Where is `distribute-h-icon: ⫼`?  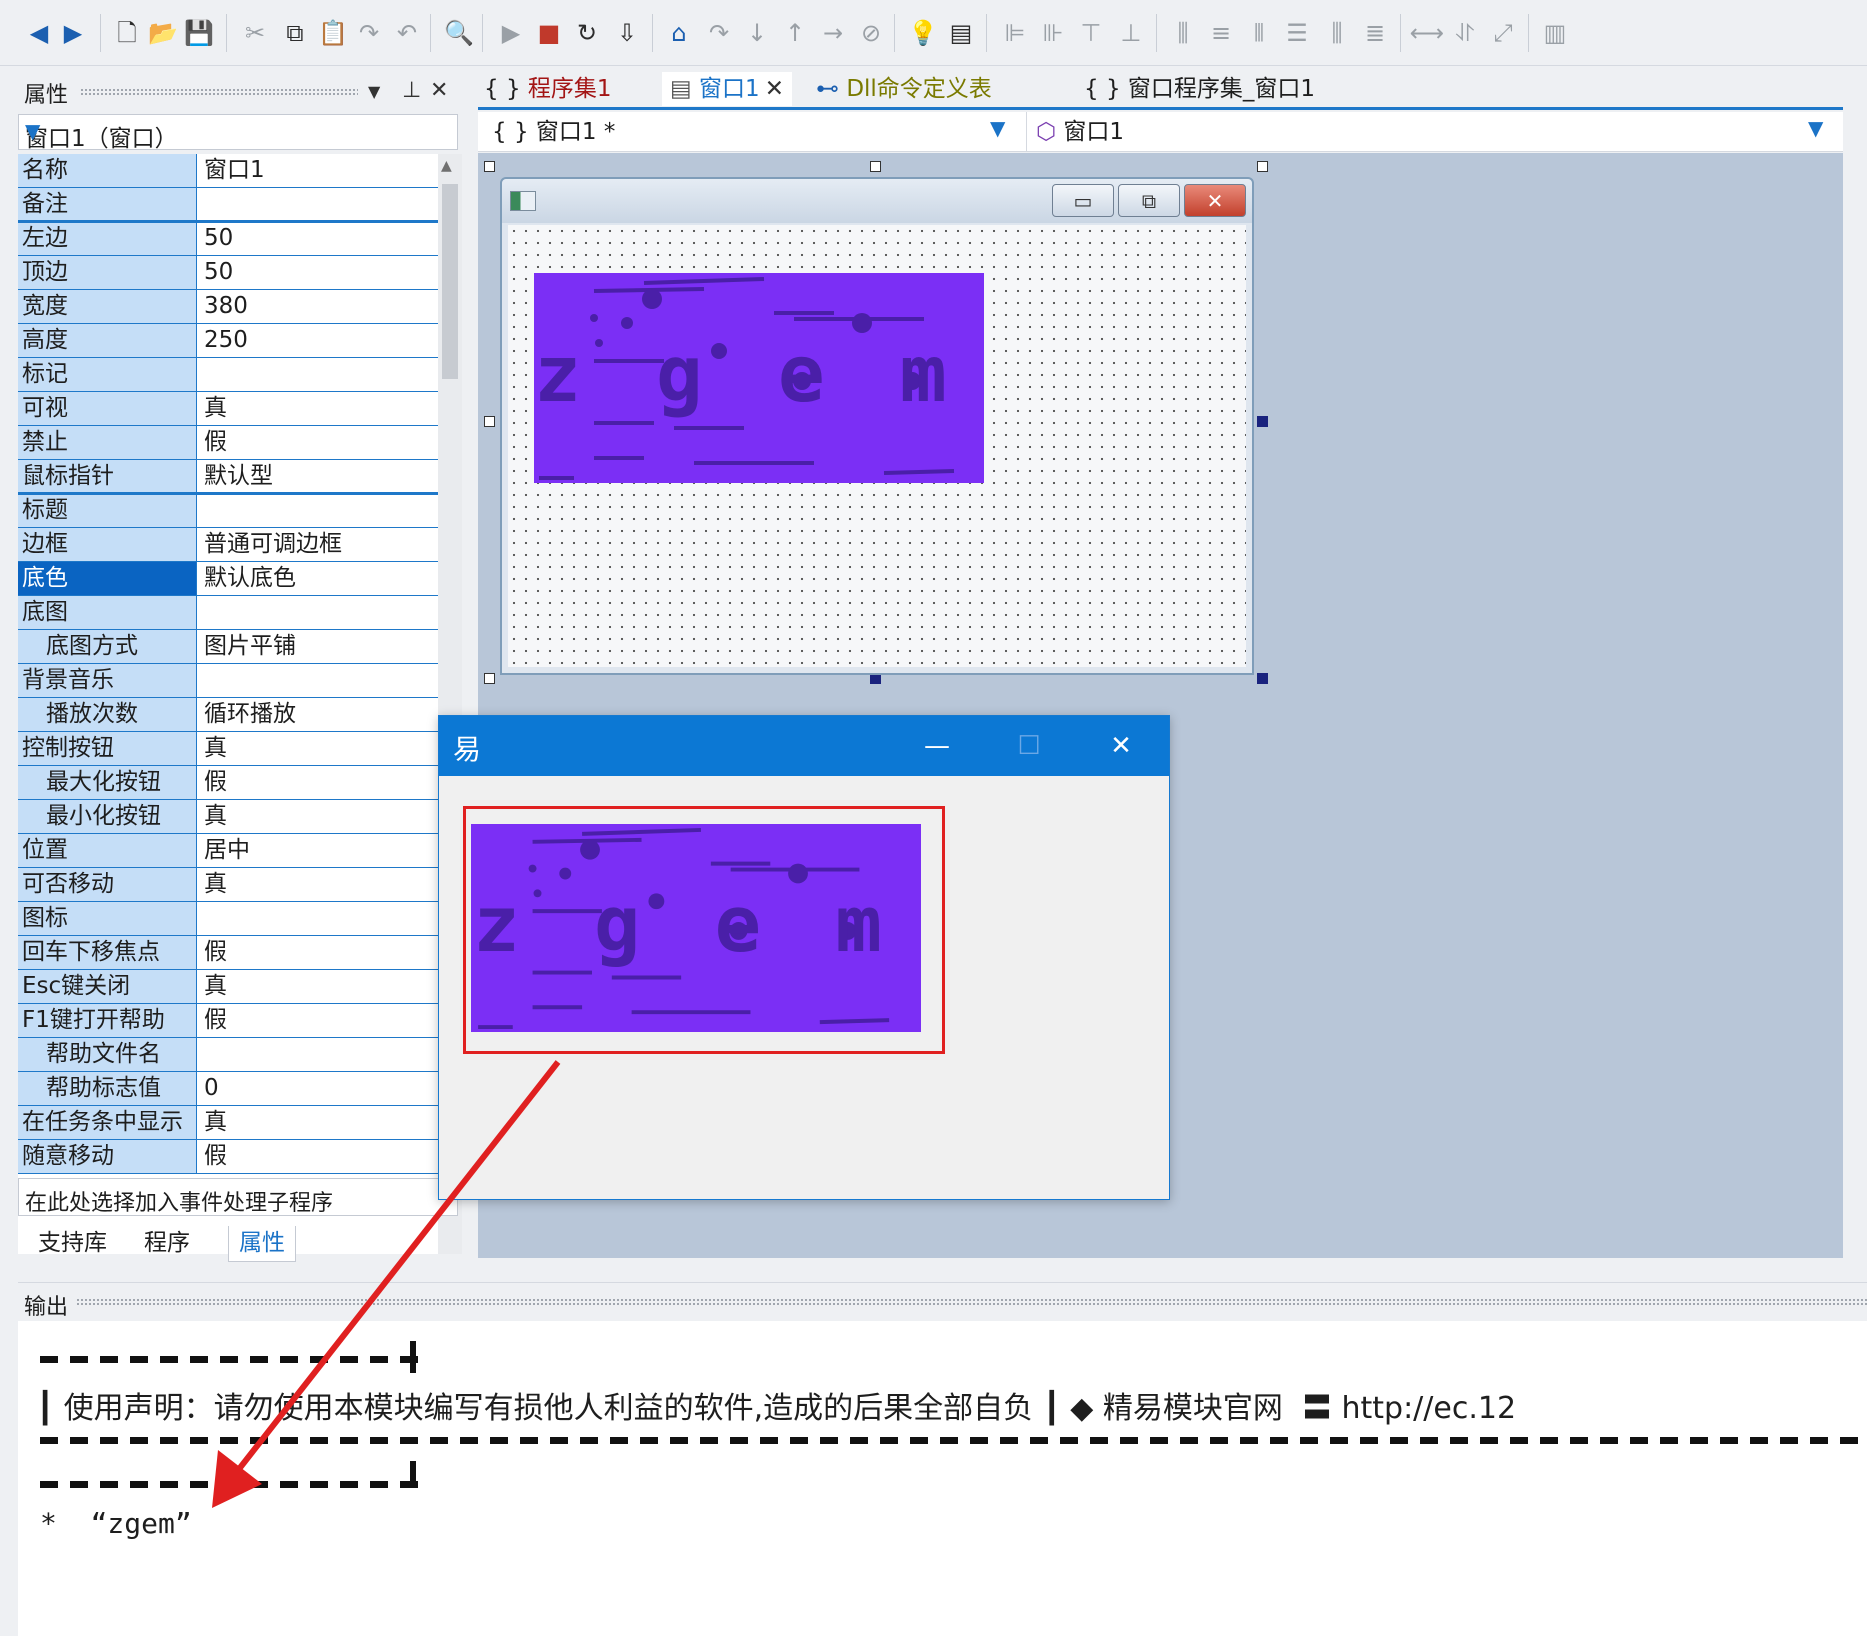 distribute-h-icon: ⫼ is located at coordinates (1337, 33).